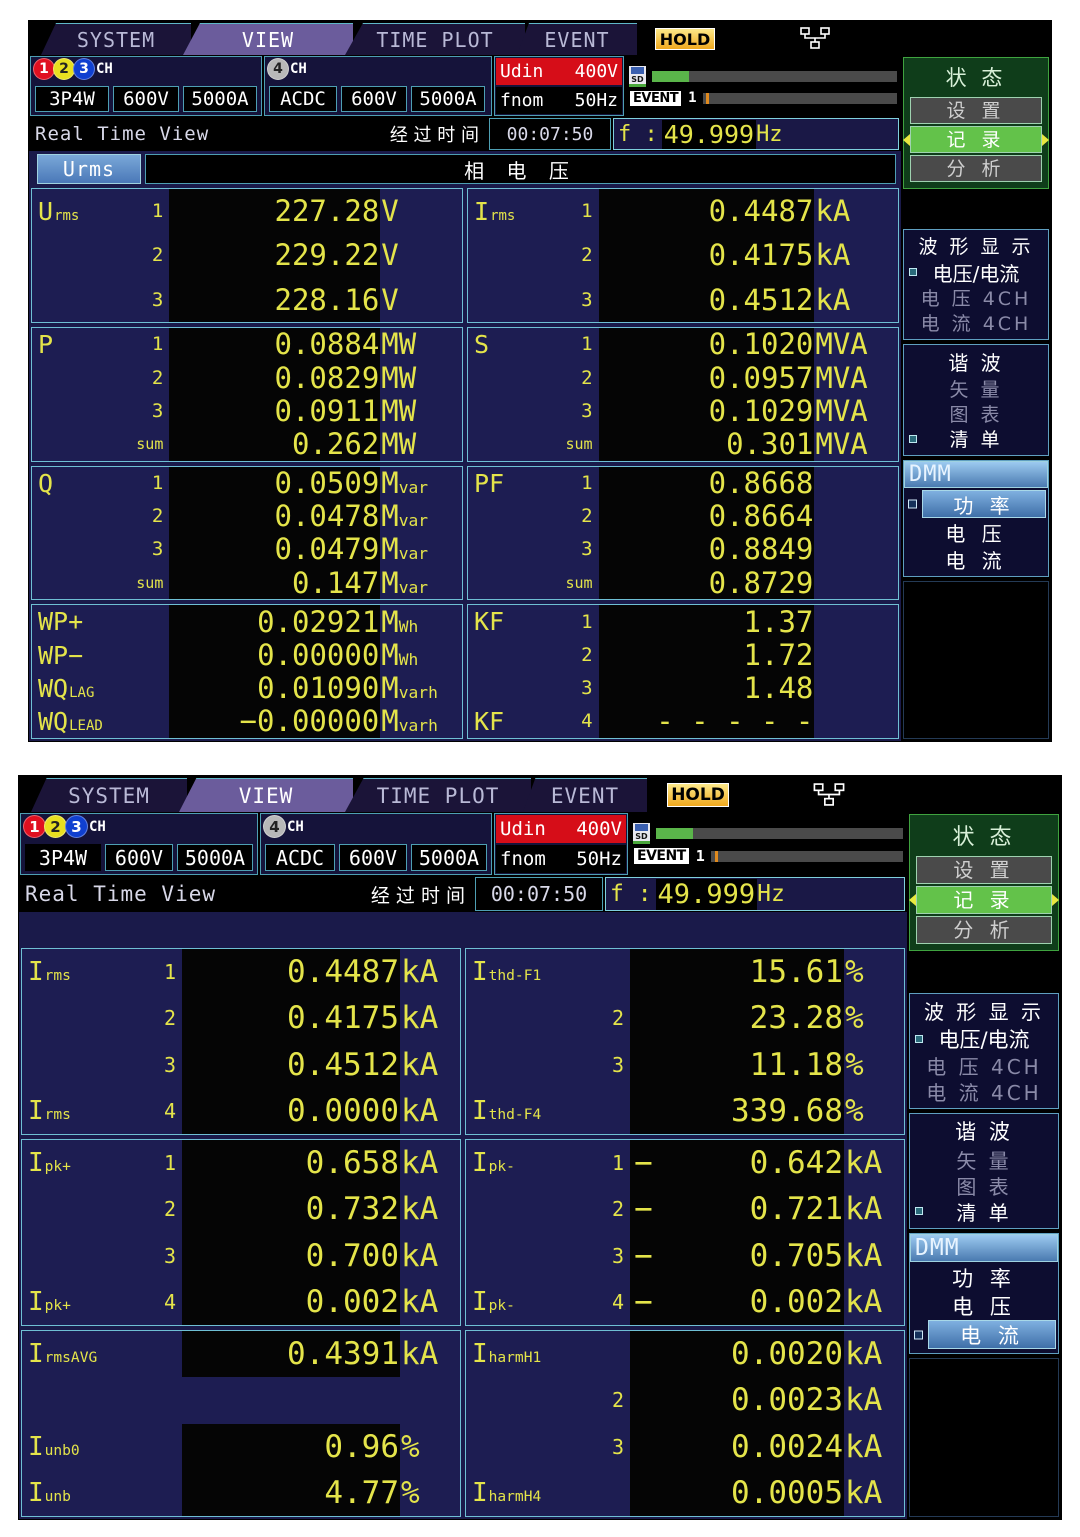 The height and width of the screenshot is (1537, 1080). What do you see at coordinates (599, 829) in the screenshot?
I see `udin-value-bottom: 400V` at bounding box center [599, 829].